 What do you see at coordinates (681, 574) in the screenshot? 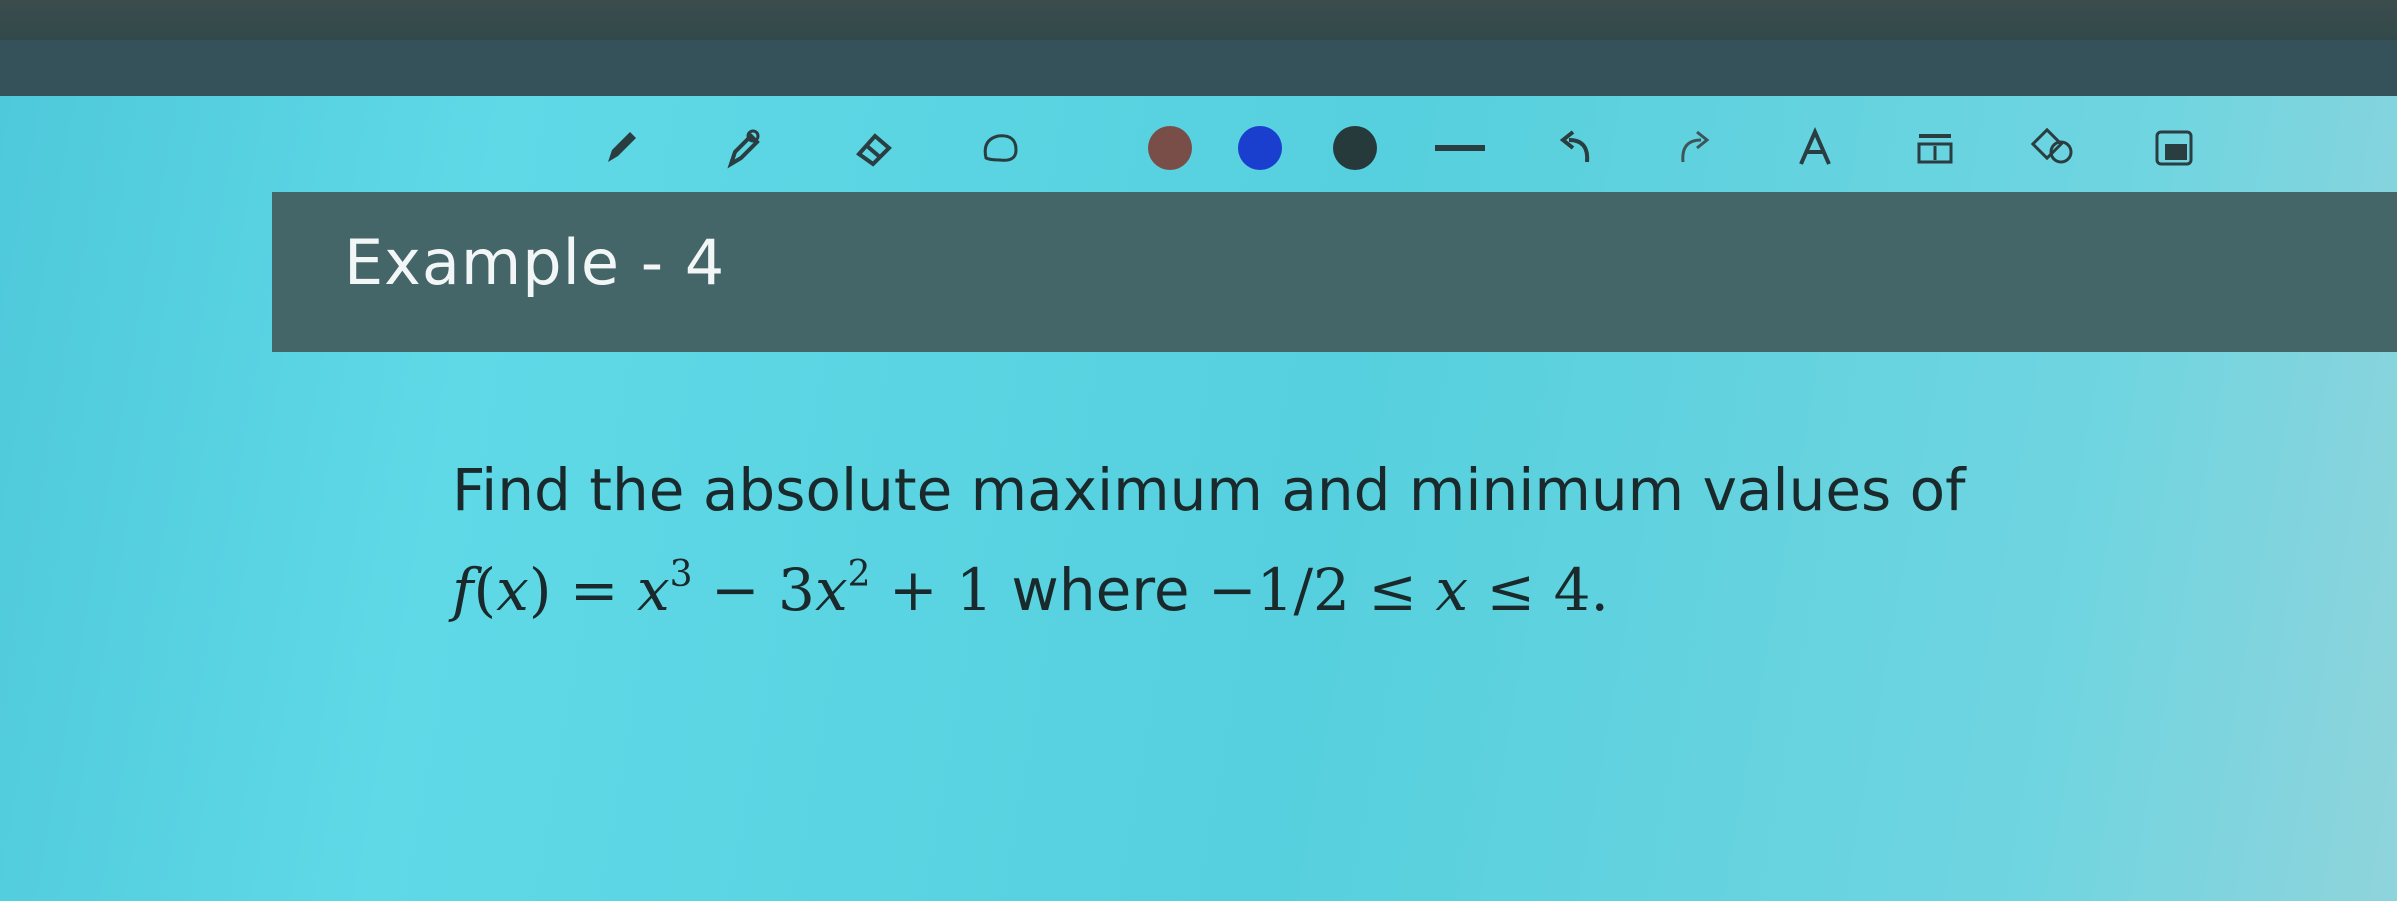
I see `cubic-exponent: 3` at bounding box center [681, 574].